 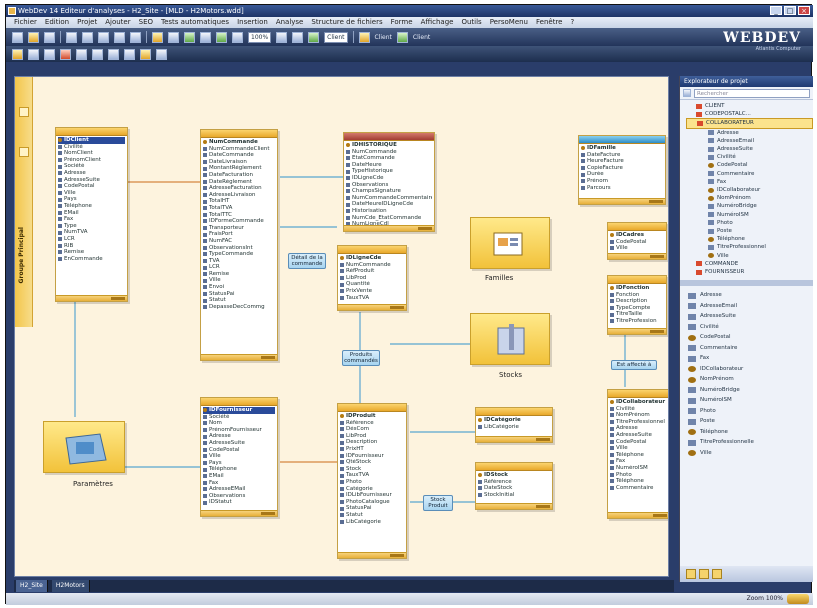 I want to click on table-field: HeureFacture, so click(x=622, y=161).